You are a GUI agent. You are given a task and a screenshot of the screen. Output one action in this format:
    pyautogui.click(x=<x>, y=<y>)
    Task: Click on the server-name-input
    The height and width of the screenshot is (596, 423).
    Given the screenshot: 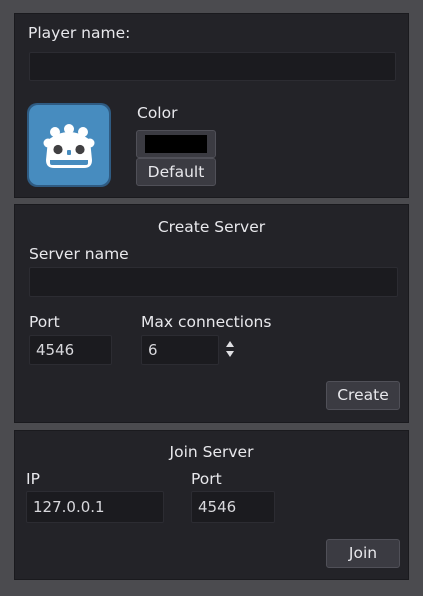 What is the action you would take?
    pyautogui.click(x=213, y=282)
    